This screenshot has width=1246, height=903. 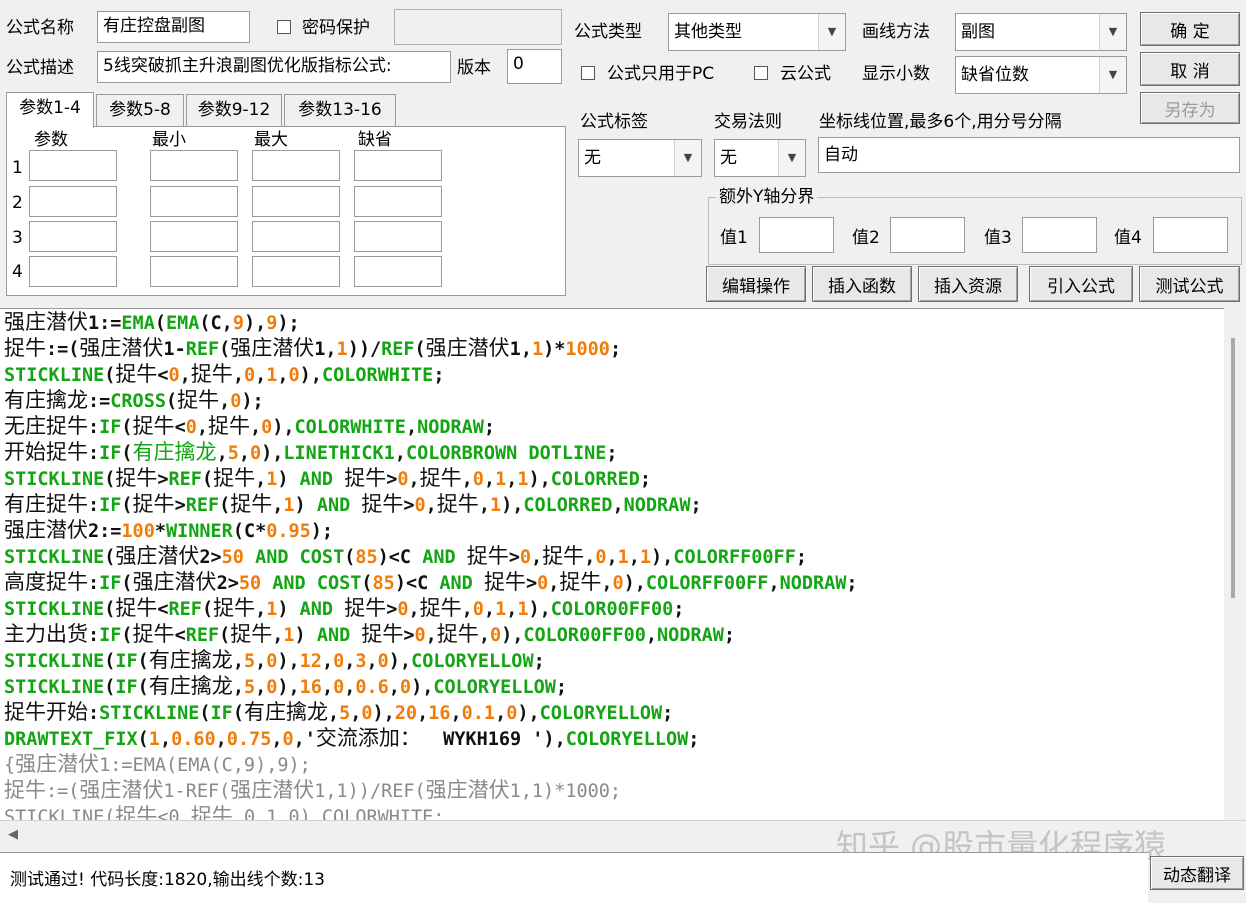 What do you see at coordinates (71, 739) in the screenshot?
I see `code-token: DRAWTEXT_FIX` at bounding box center [71, 739].